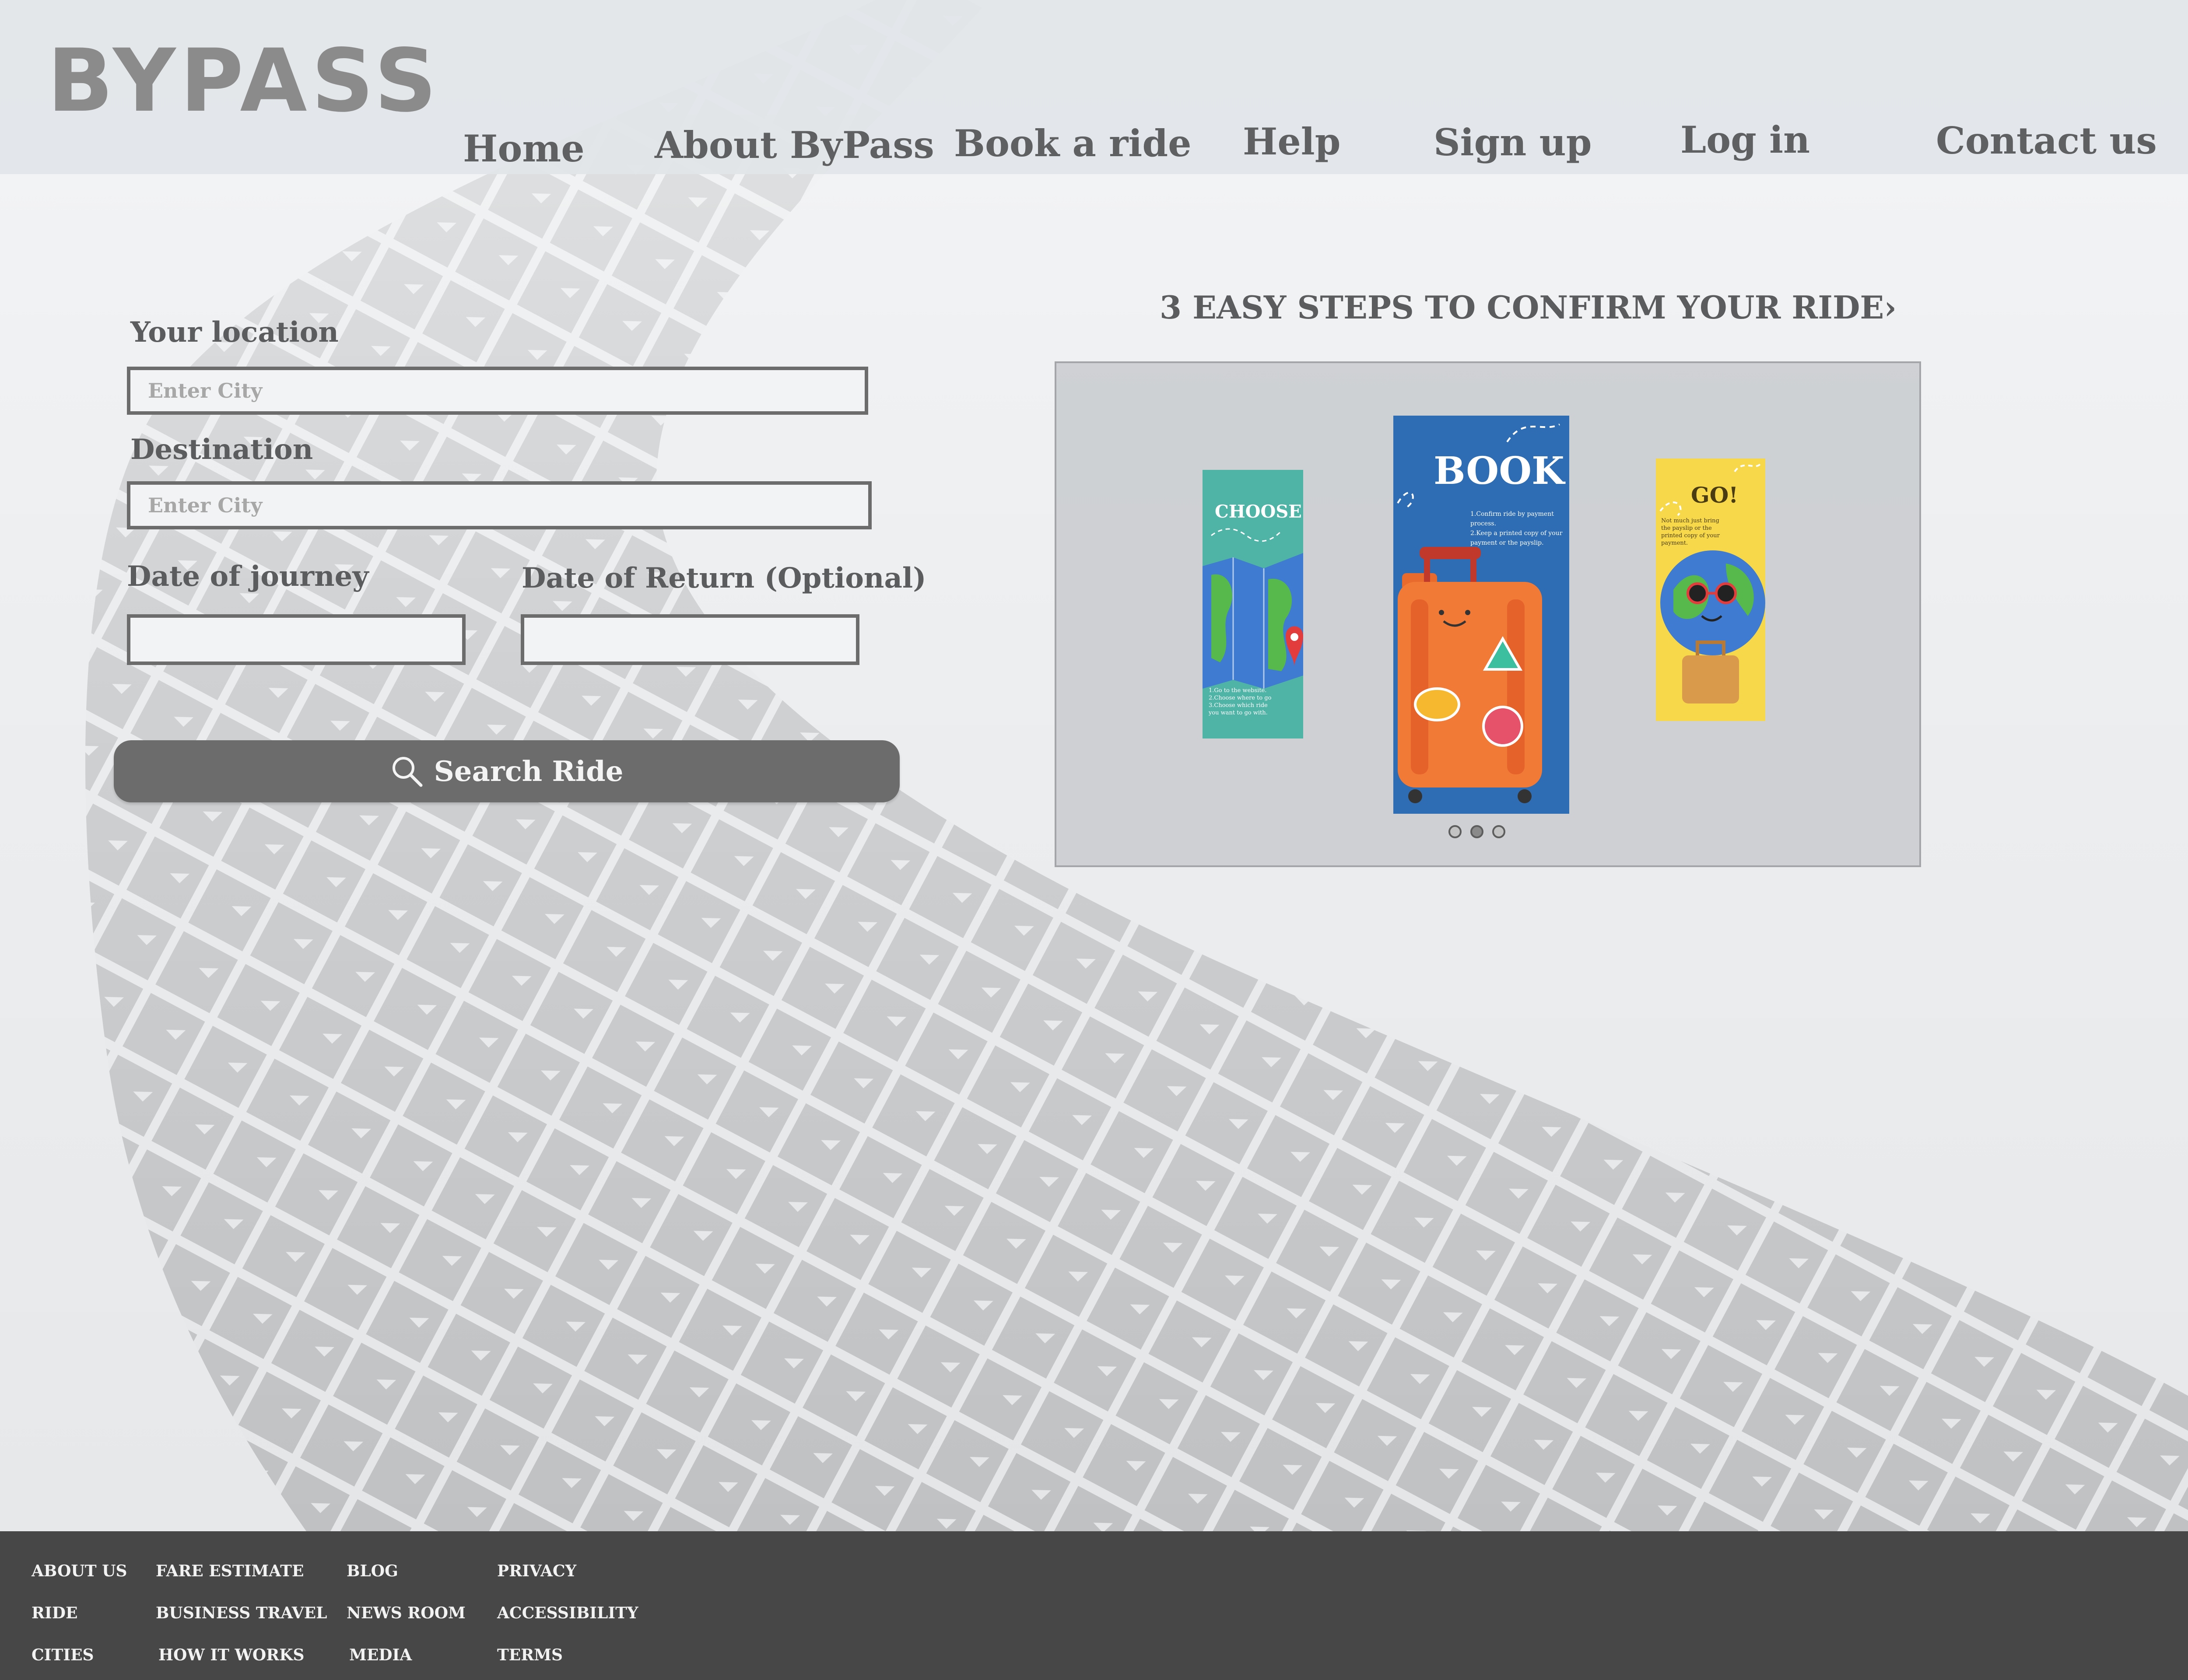 The width and height of the screenshot is (2188, 1680). What do you see at coordinates (498, 391) in the screenshot?
I see `location-input` at bounding box center [498, 391].